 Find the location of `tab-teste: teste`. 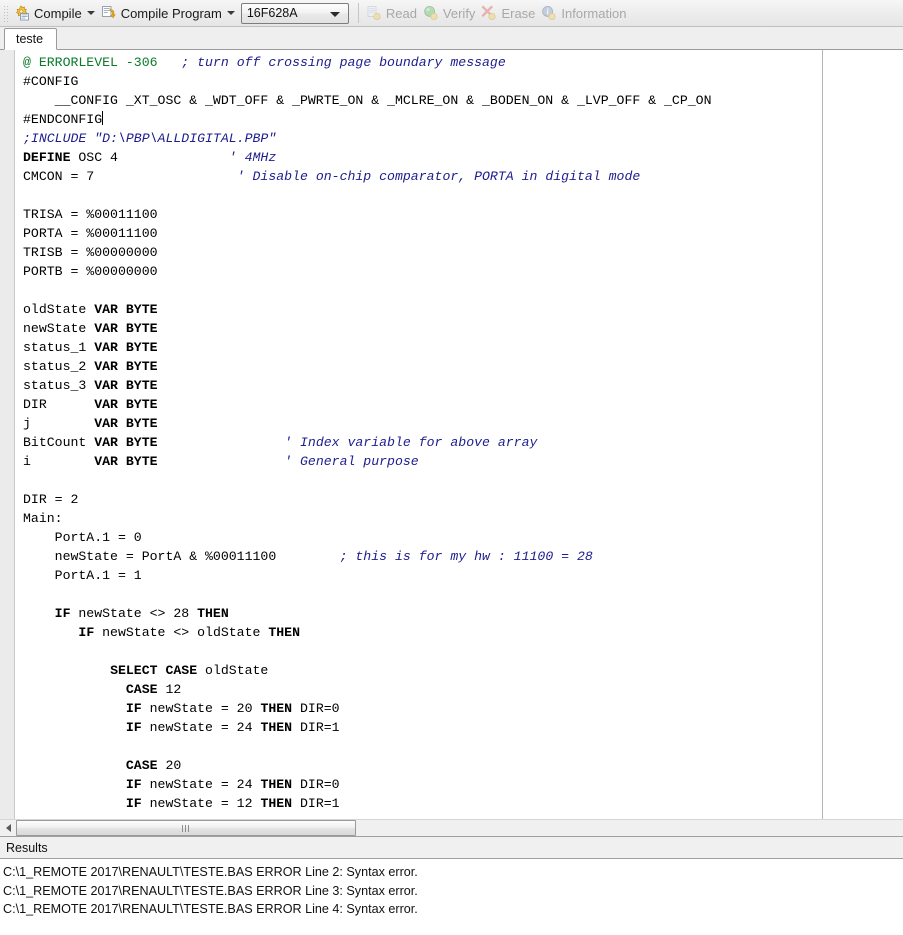

tab-teste: teste is located at coordinates (31, 39).